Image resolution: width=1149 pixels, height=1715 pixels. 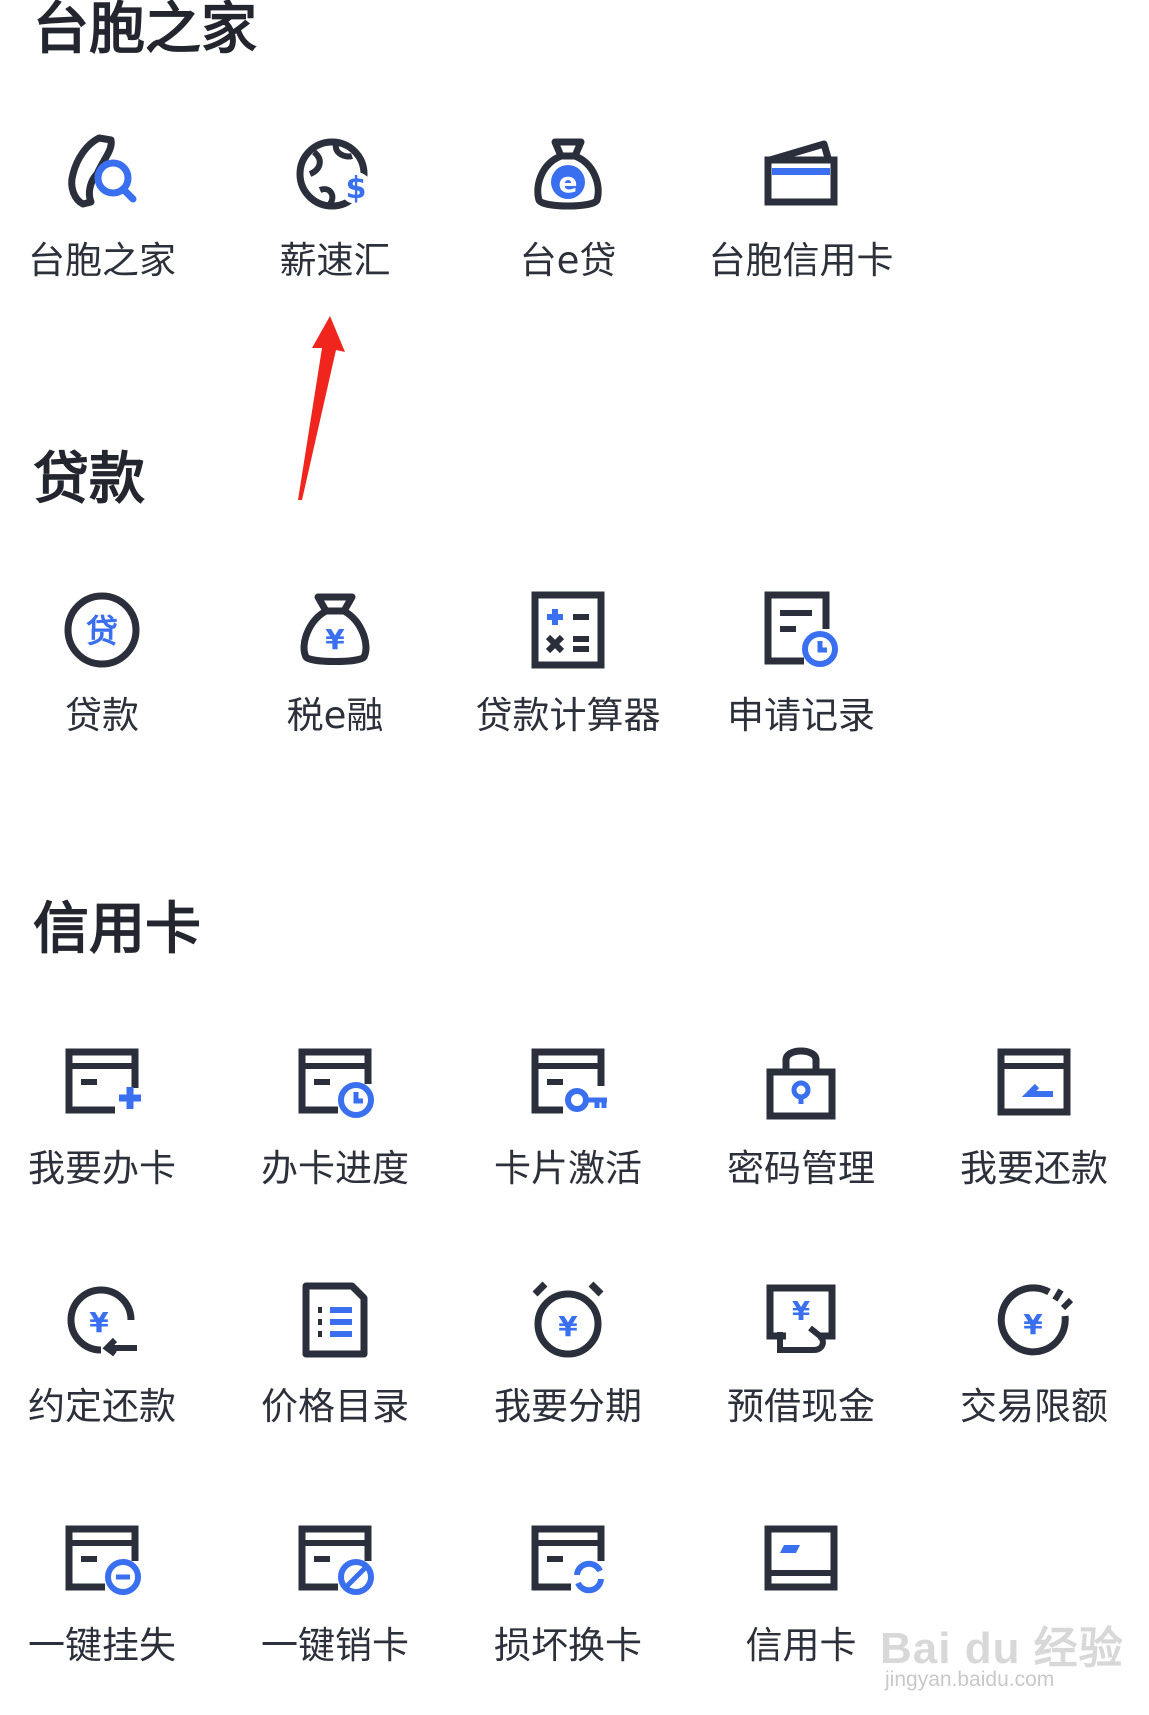 I want to click on tile-scheduled-repayment: ¥ 约定还款, so click(x=102, y=1376).